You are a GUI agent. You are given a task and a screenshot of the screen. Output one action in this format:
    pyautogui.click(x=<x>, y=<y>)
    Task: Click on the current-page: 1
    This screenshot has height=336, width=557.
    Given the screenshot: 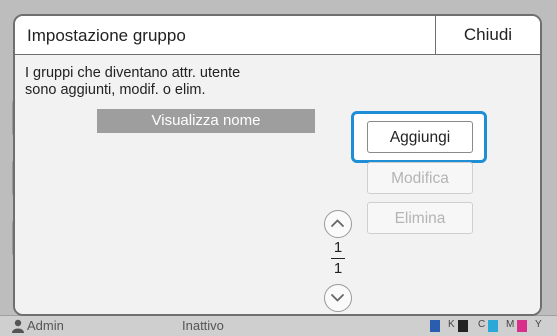 What is the action you would take?
    pyautogui.click(x=338, y=247)
    